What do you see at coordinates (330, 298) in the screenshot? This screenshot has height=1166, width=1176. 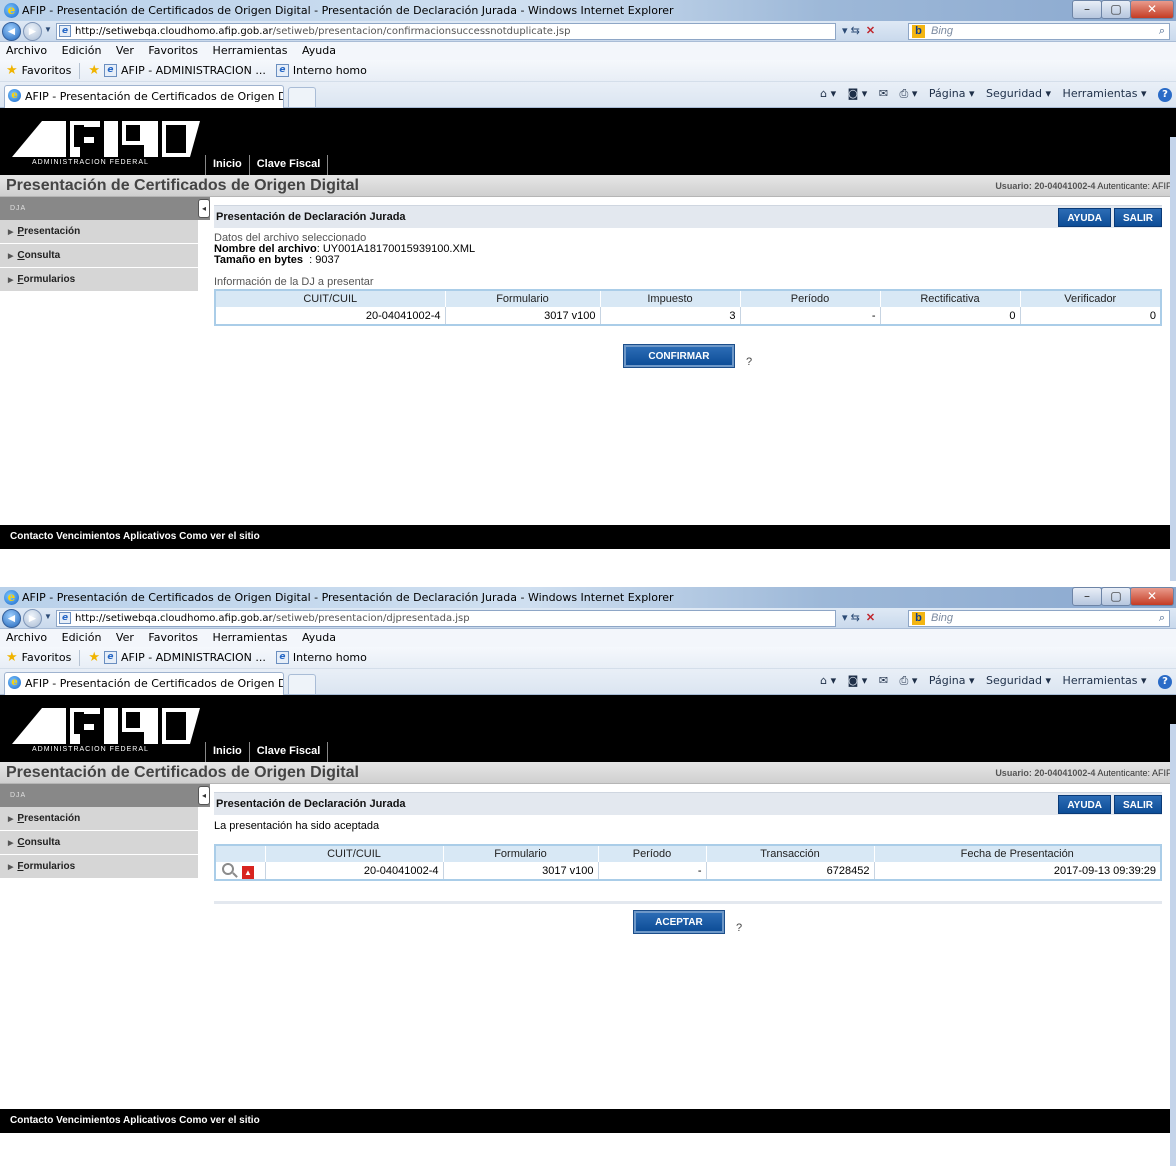 I see `col-cuit: CUIT/CUIL` at bounding box center [330, 298].